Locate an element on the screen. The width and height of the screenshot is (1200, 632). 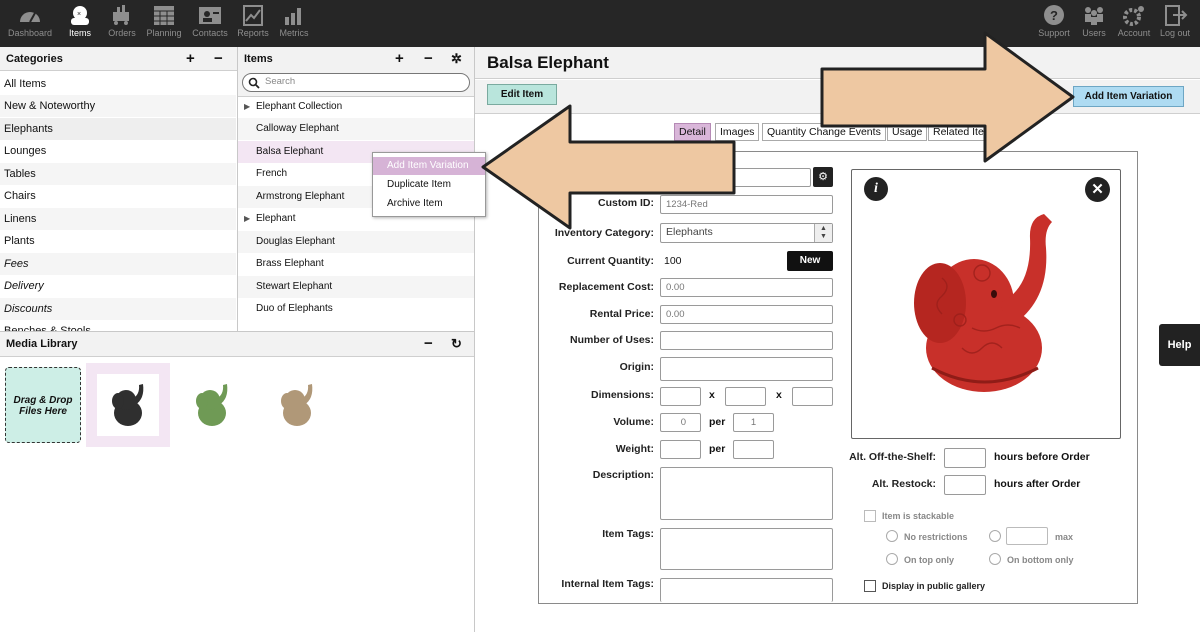
volume-per-field: 1 is located at coordinates (753, 422).